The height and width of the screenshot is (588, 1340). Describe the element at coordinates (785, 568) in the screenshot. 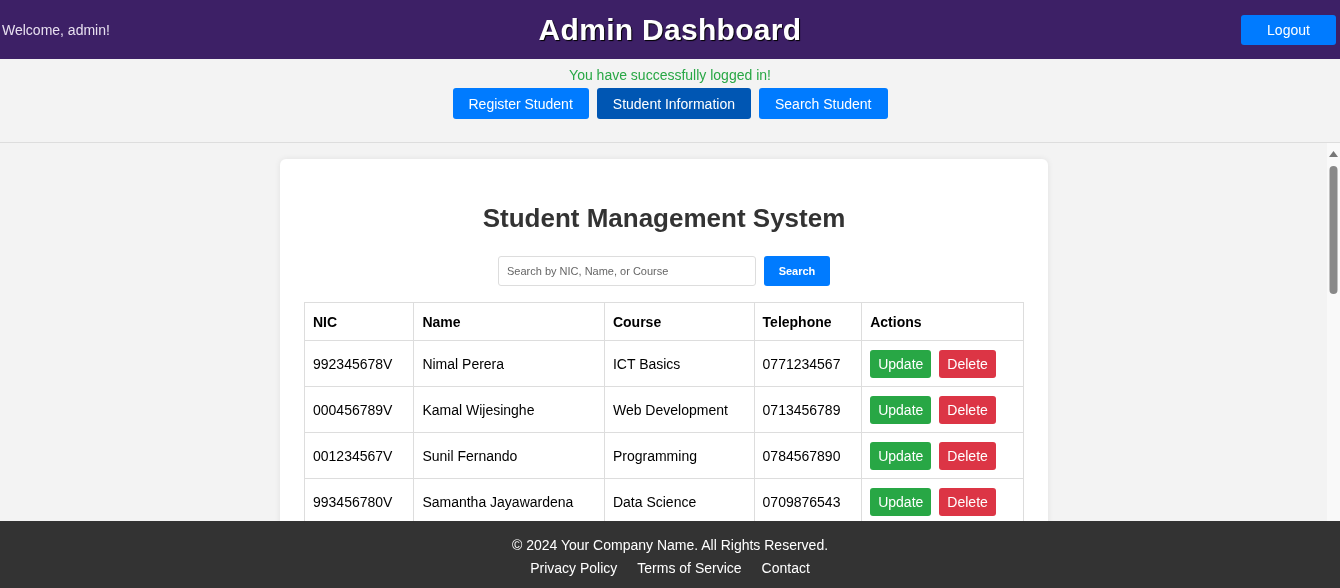

I see `footer-link: Contact` at that location.